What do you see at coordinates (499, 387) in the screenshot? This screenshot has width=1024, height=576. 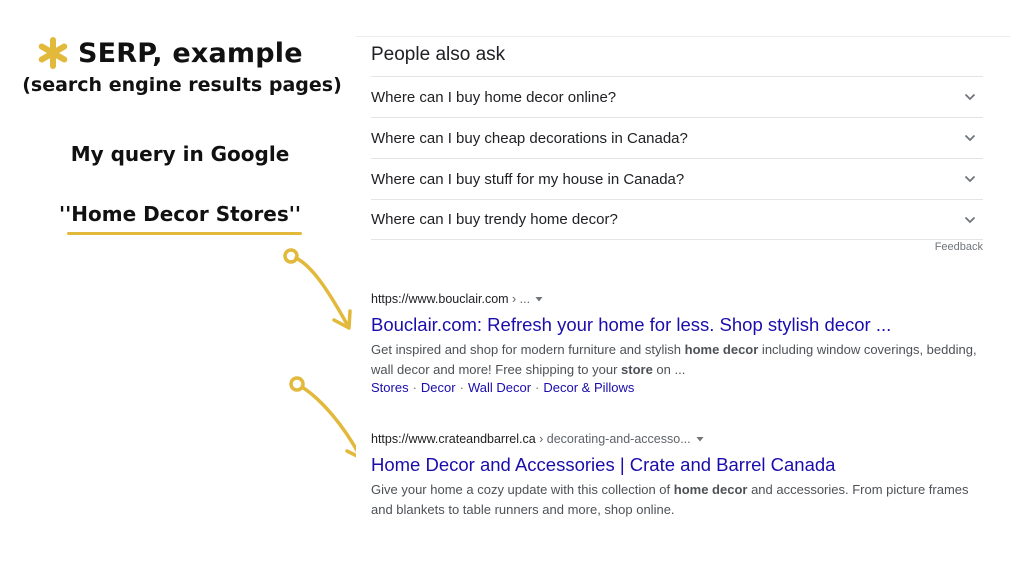 I see `sitelink-wall-decor: Wall Decor` at bounding box center [499, 387].